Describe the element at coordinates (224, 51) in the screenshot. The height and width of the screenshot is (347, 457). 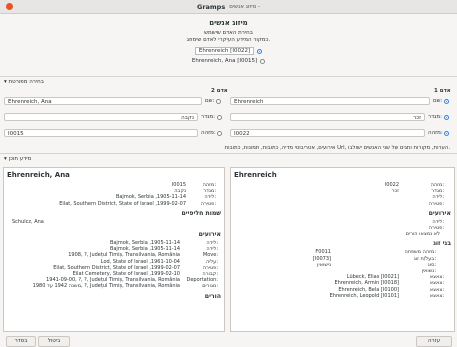
I see `choice-1-label: Ehrenreich [I0022]` at that location.